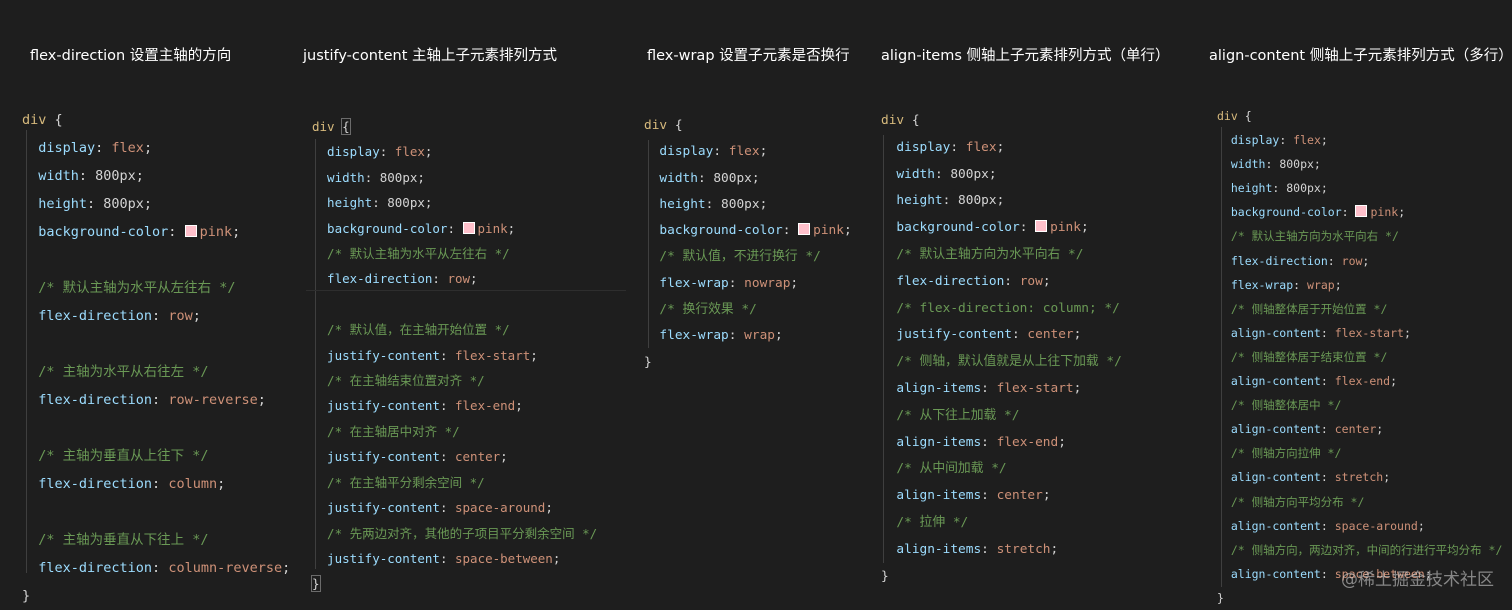 Image resolution: width=1512 pixels, height=610 pixels. I want to click on panel-title: align-content 侧轴上子元素排列方式（多行）, so click(1360, 56).